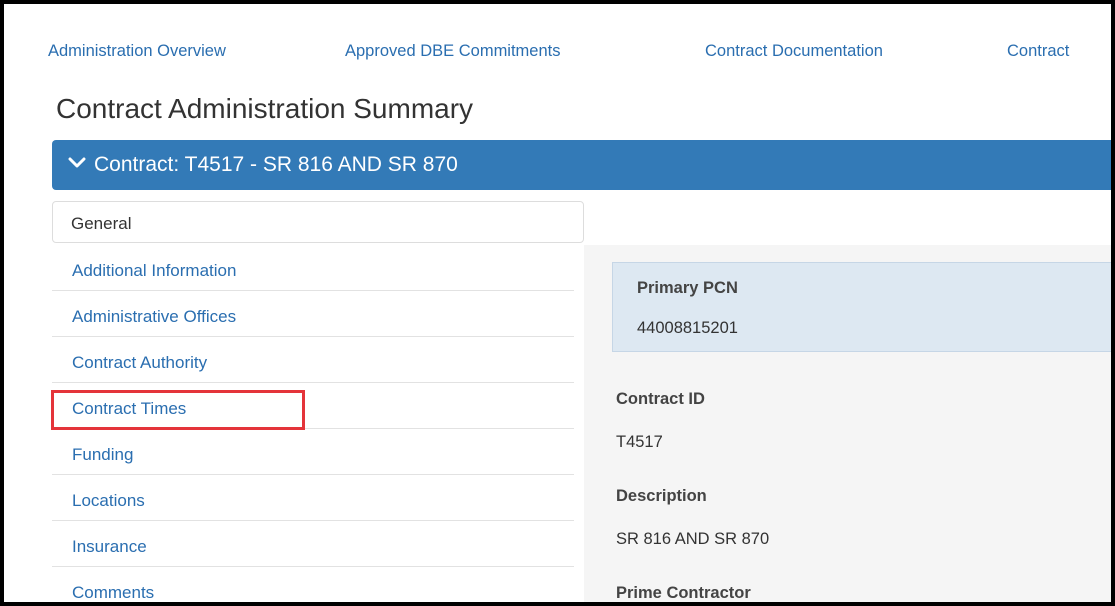  I want to click on sidebar-item-label: Contract Authority, so click(140, 362).